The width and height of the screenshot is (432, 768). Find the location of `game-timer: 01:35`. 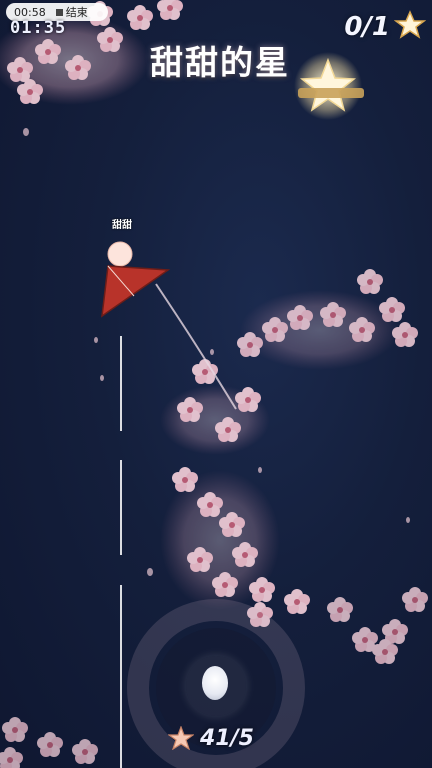

game-timer: 01:35 is located at coordinates (38, 28).